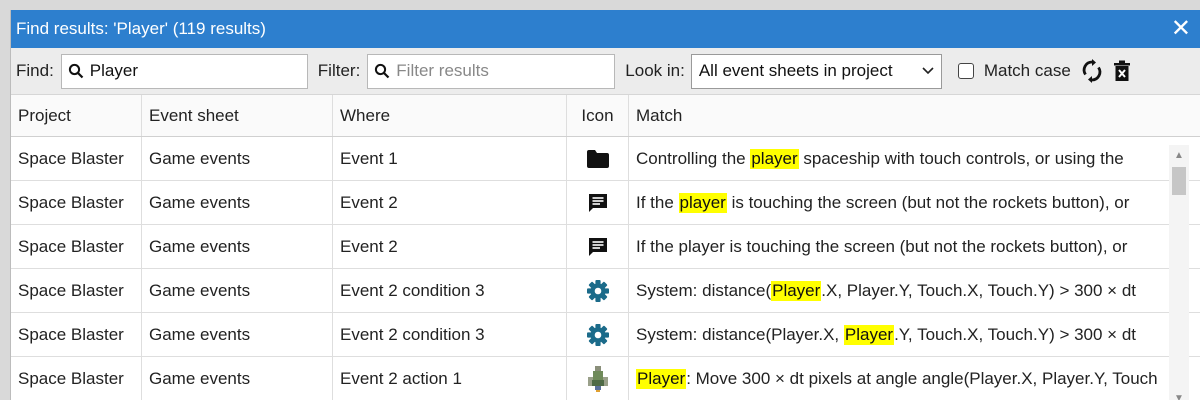  What do you see at coordinates (141, 28) in the screenshot?
I see `dialog-title: Find results: 'Player' (119 results)` at bounding box center [141, 28].